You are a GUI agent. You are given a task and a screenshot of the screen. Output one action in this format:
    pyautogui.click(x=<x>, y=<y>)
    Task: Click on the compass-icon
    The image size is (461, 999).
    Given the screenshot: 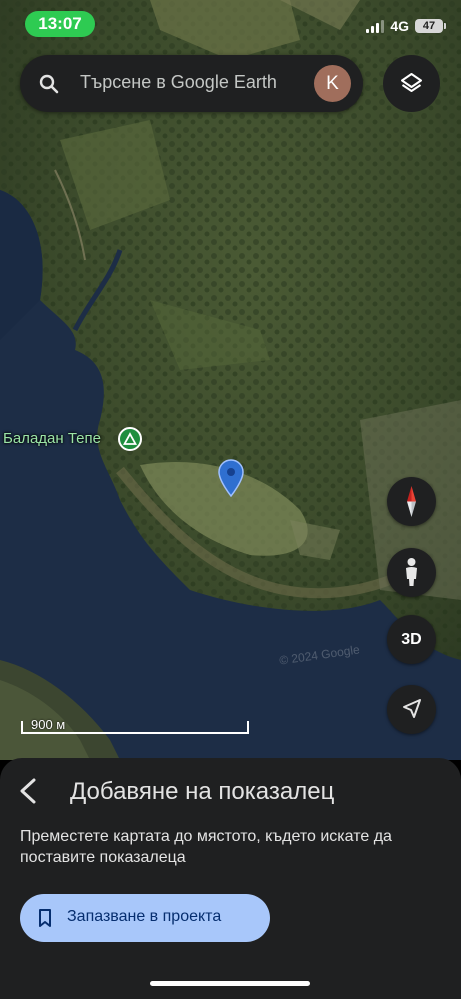 What is the action you would take?
    pyautogui.click(x=411, y=501)
    